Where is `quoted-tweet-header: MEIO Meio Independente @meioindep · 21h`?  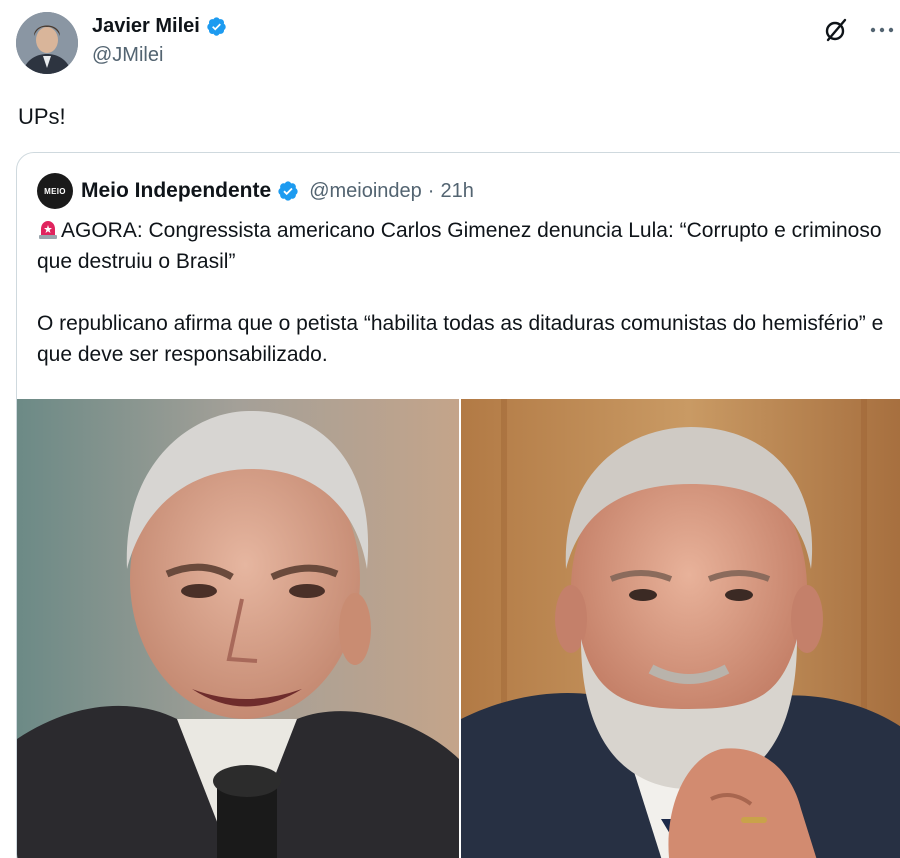
quoted-tweet-header: MEIO Meio Independente @meioindep · 21h is located at coordinates (255, 191).